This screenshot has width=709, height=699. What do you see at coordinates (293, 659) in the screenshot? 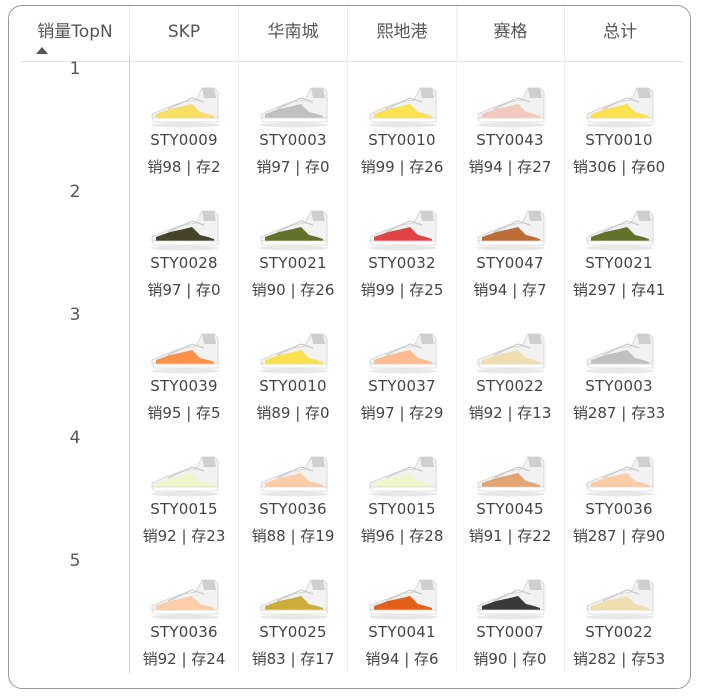
I see `sales-stock-text: 销83 | 存17` at bounding box center [293, 659].